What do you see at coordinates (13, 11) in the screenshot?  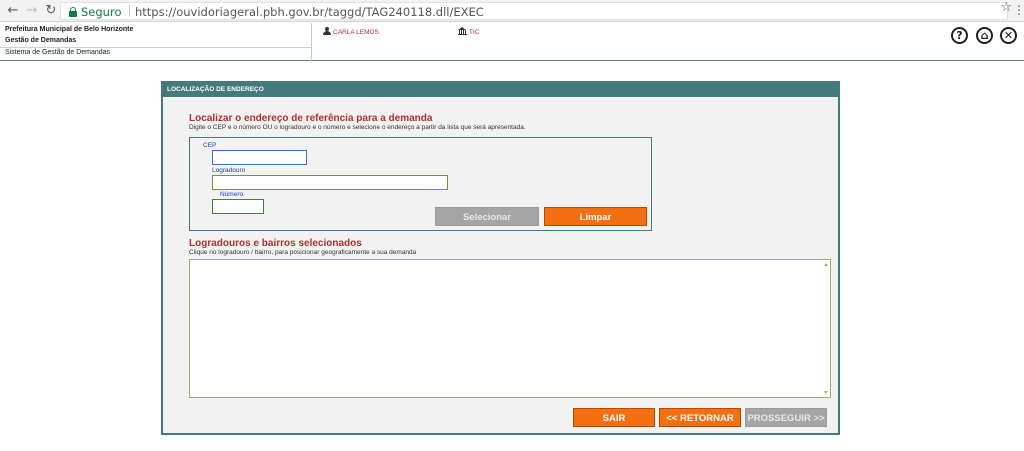 I see `back-arrow-icon: ←` at bounding box center [13, 11].